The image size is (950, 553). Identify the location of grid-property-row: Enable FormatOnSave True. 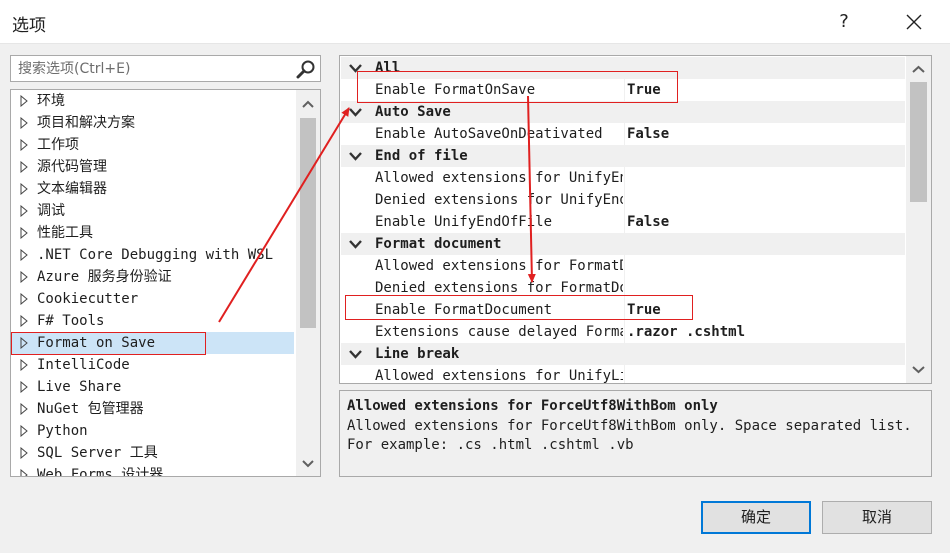
(623, 90).